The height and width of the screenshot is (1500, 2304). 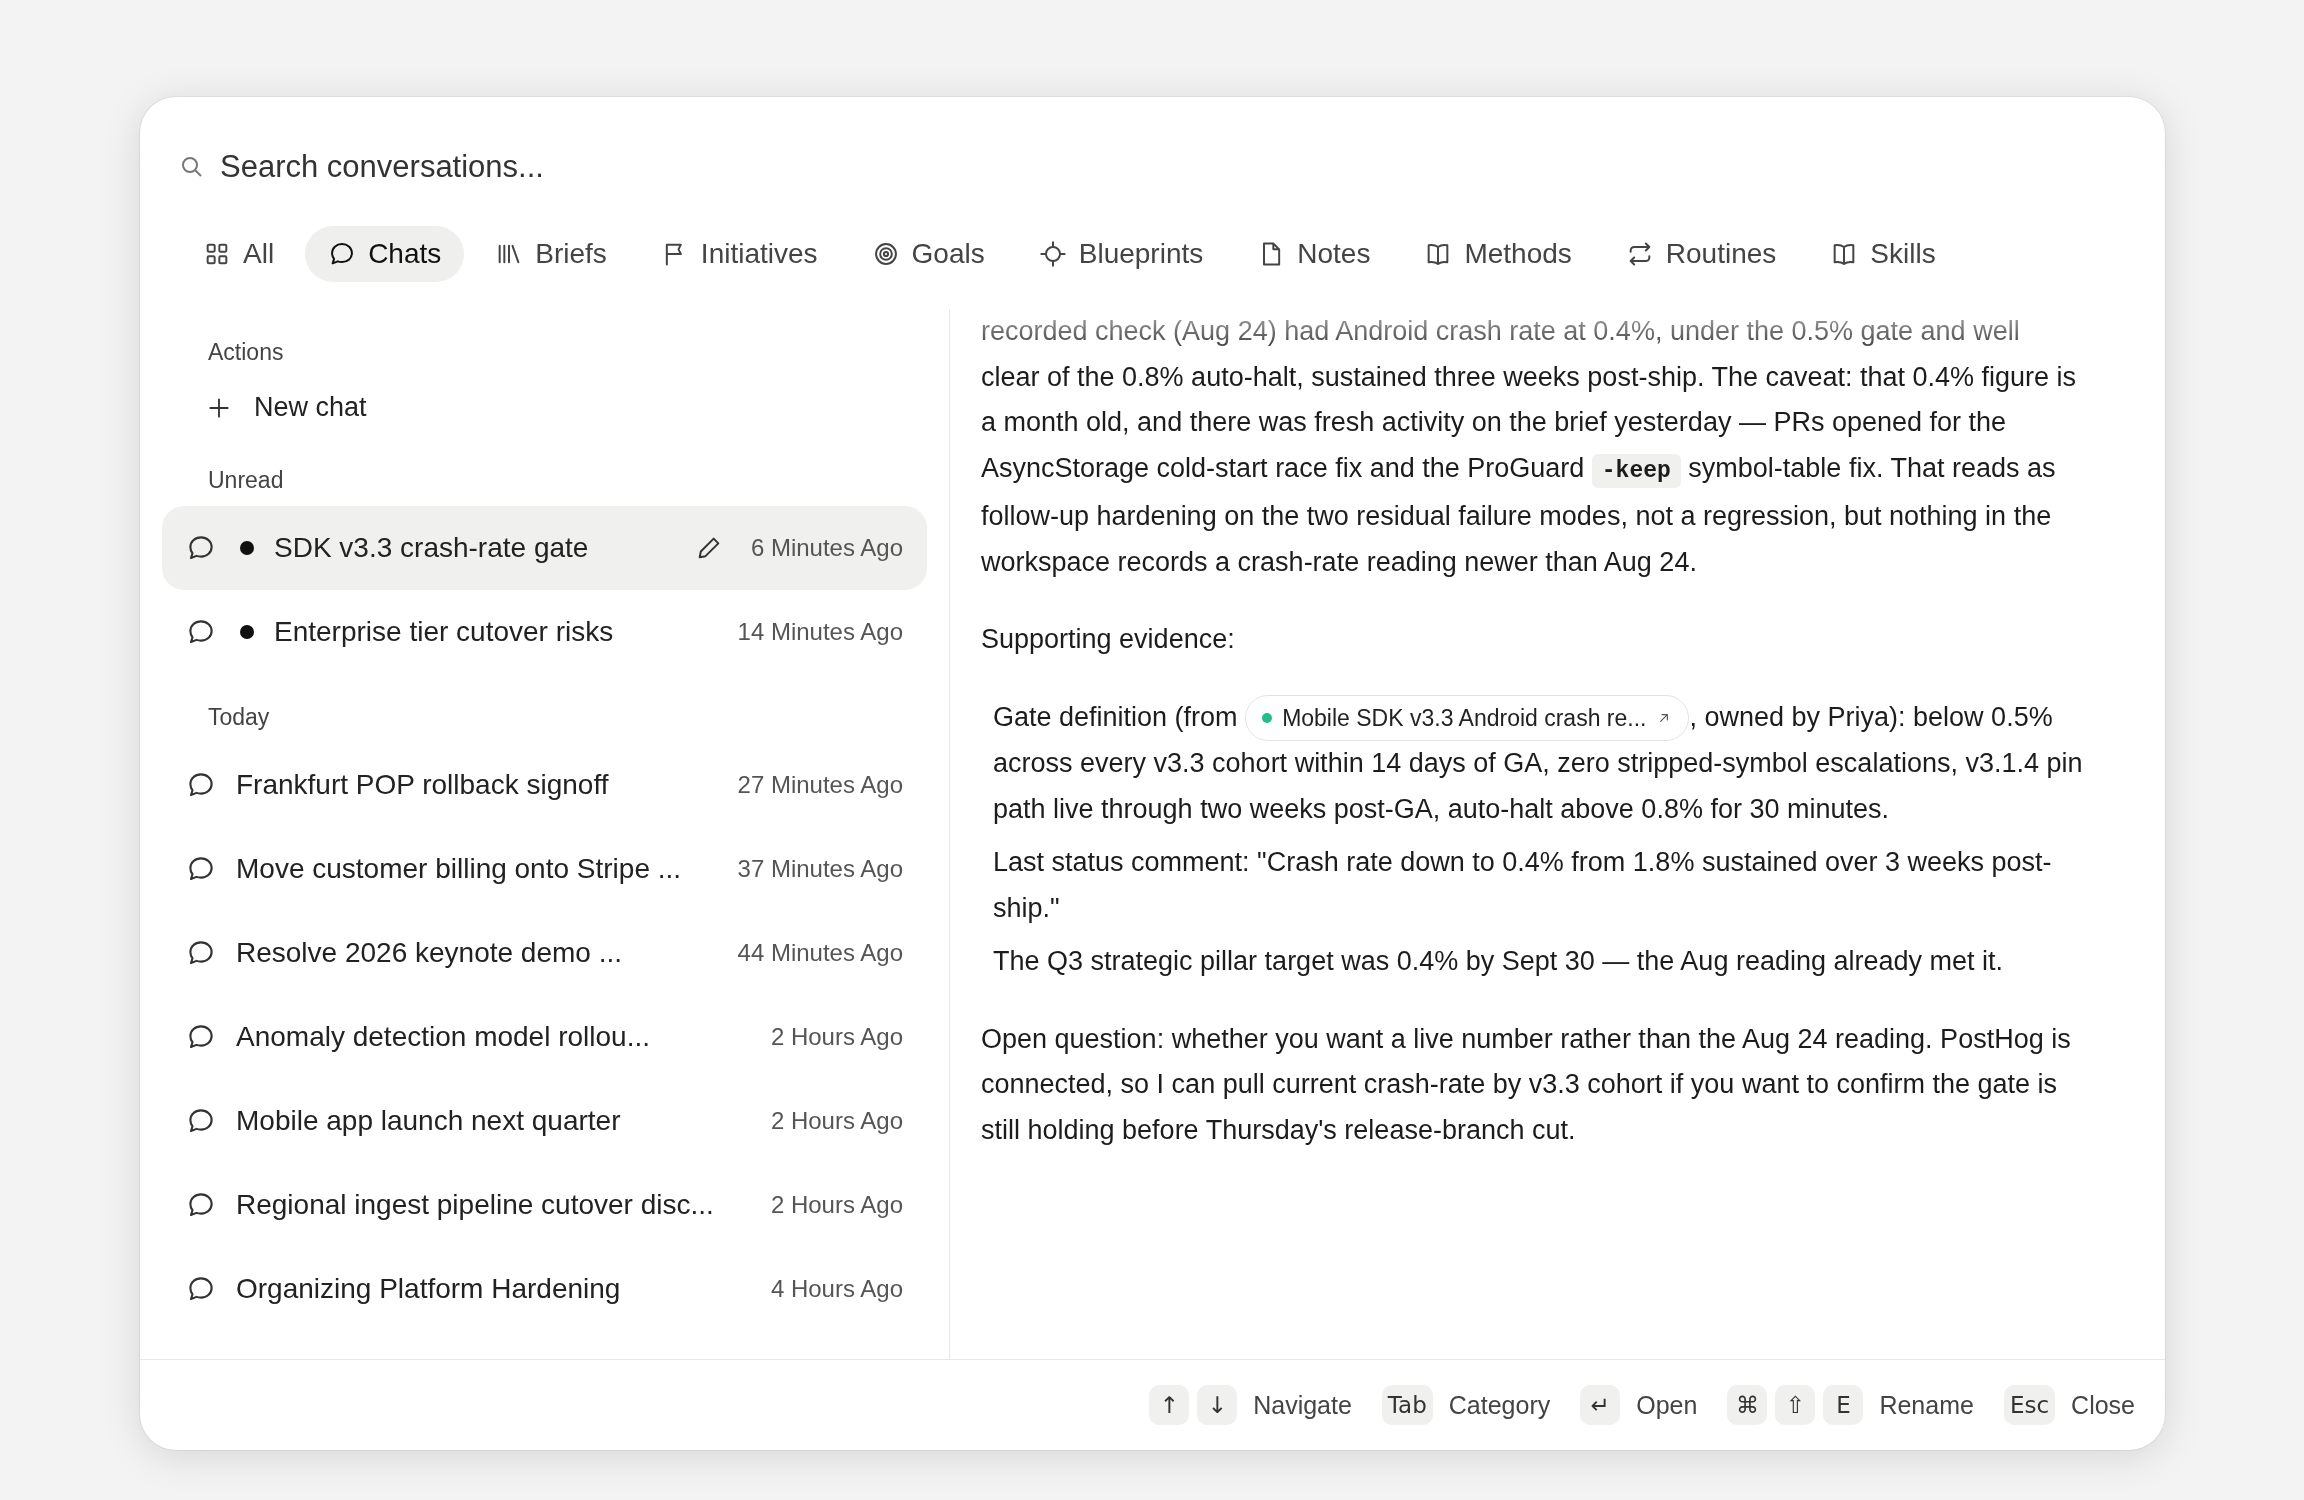 I want to click on inline-code: -keep, so click(x=1636, y=470).